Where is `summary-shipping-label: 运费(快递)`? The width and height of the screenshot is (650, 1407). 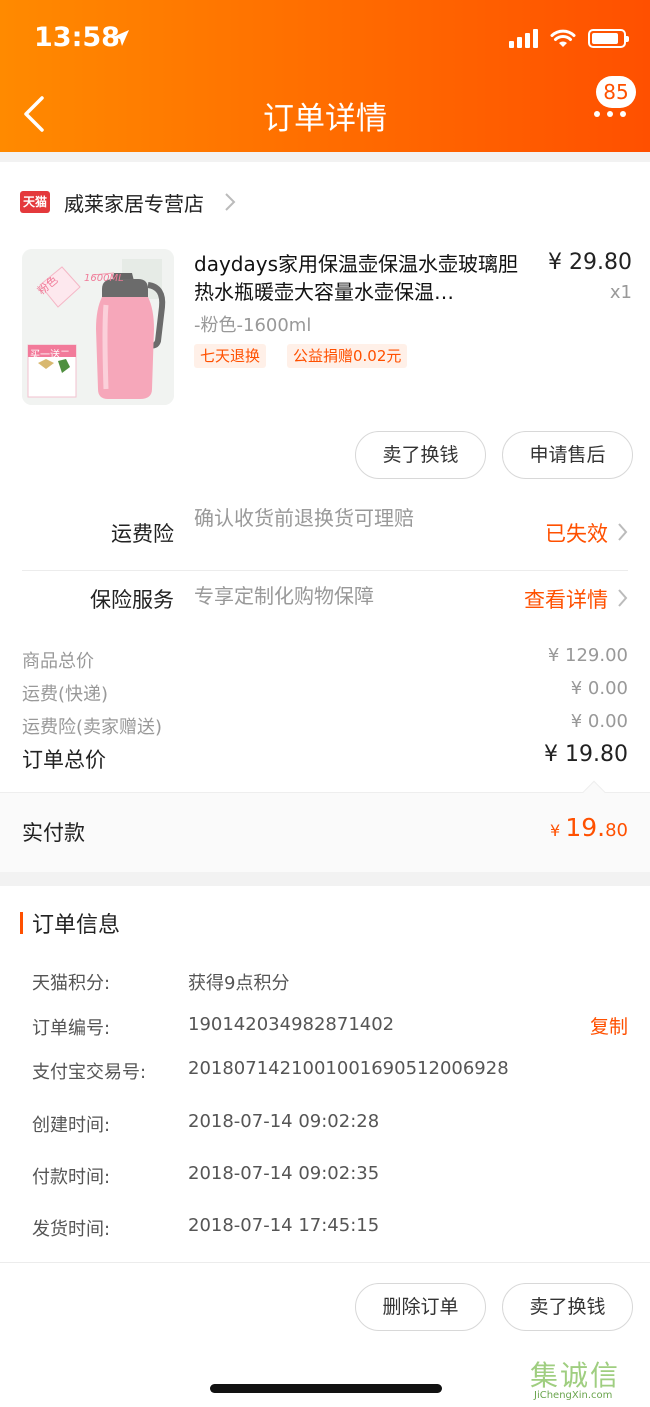 summary-shipping-label: 运费(快递) is located at coordinates (65, 694).